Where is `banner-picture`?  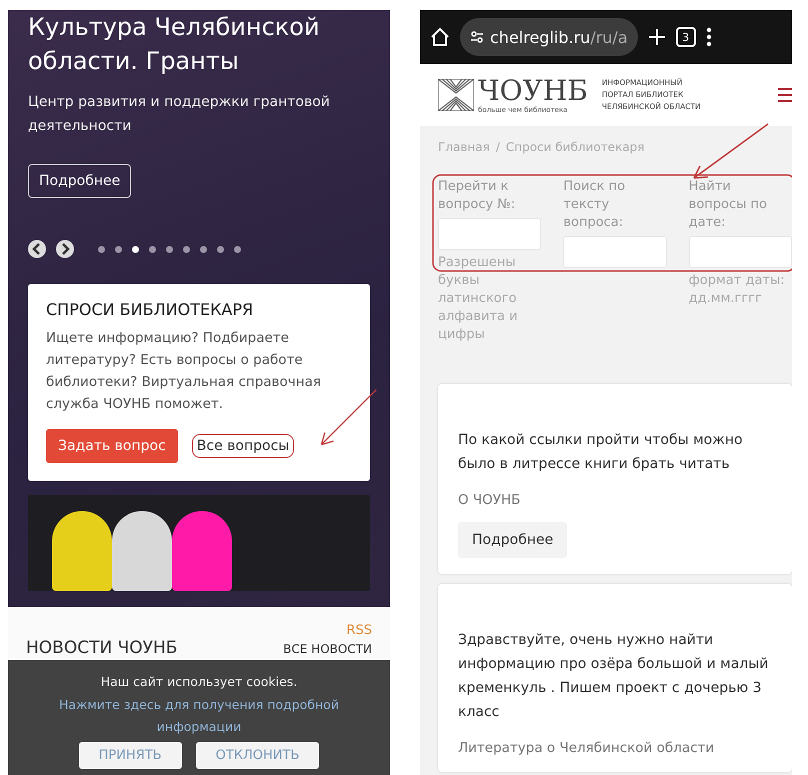 banner-picture is located at coordinates (199, 543).